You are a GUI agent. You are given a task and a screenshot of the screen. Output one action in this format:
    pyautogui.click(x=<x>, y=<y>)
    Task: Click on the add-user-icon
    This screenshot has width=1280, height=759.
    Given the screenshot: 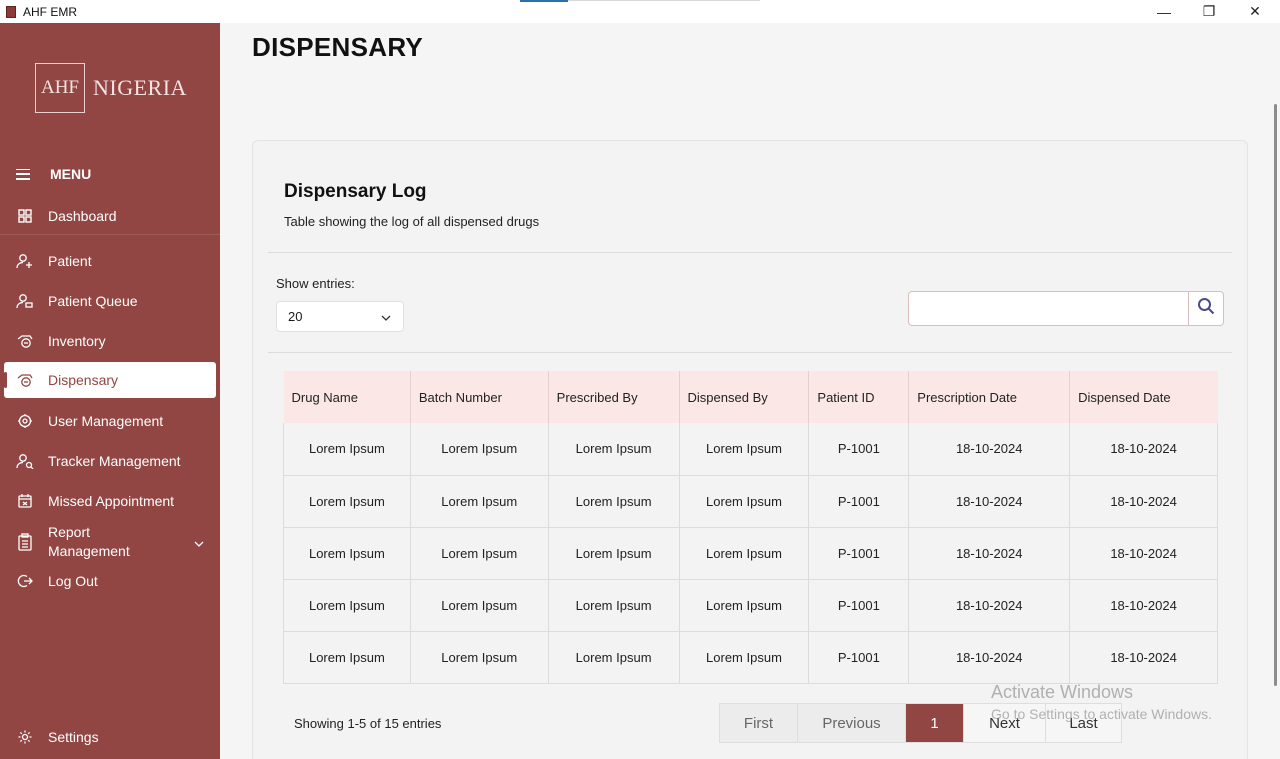 What is the action you would take?
    pyautogui.click(x=25, y=261)
    